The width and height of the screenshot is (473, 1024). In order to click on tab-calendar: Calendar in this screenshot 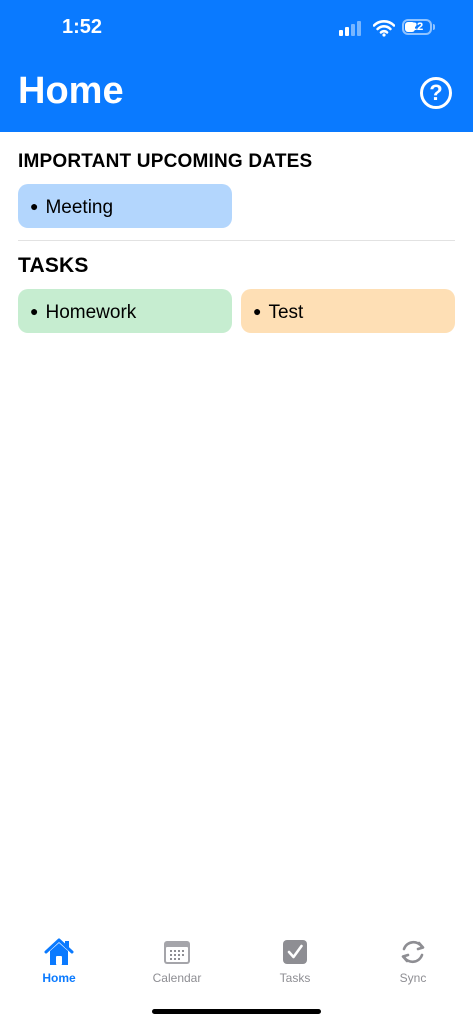, I will do `click(177, 961)`.